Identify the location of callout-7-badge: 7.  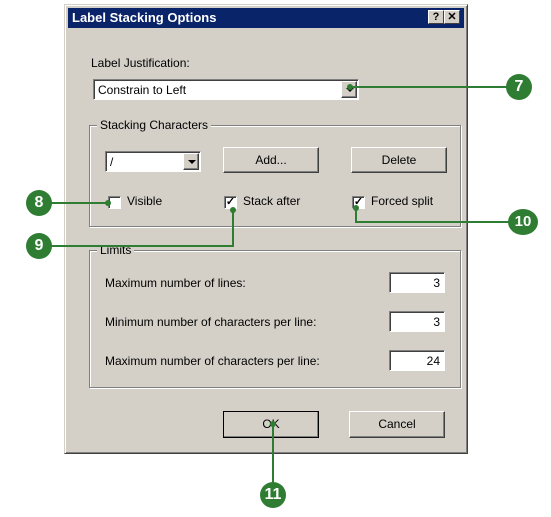
(519, 87).